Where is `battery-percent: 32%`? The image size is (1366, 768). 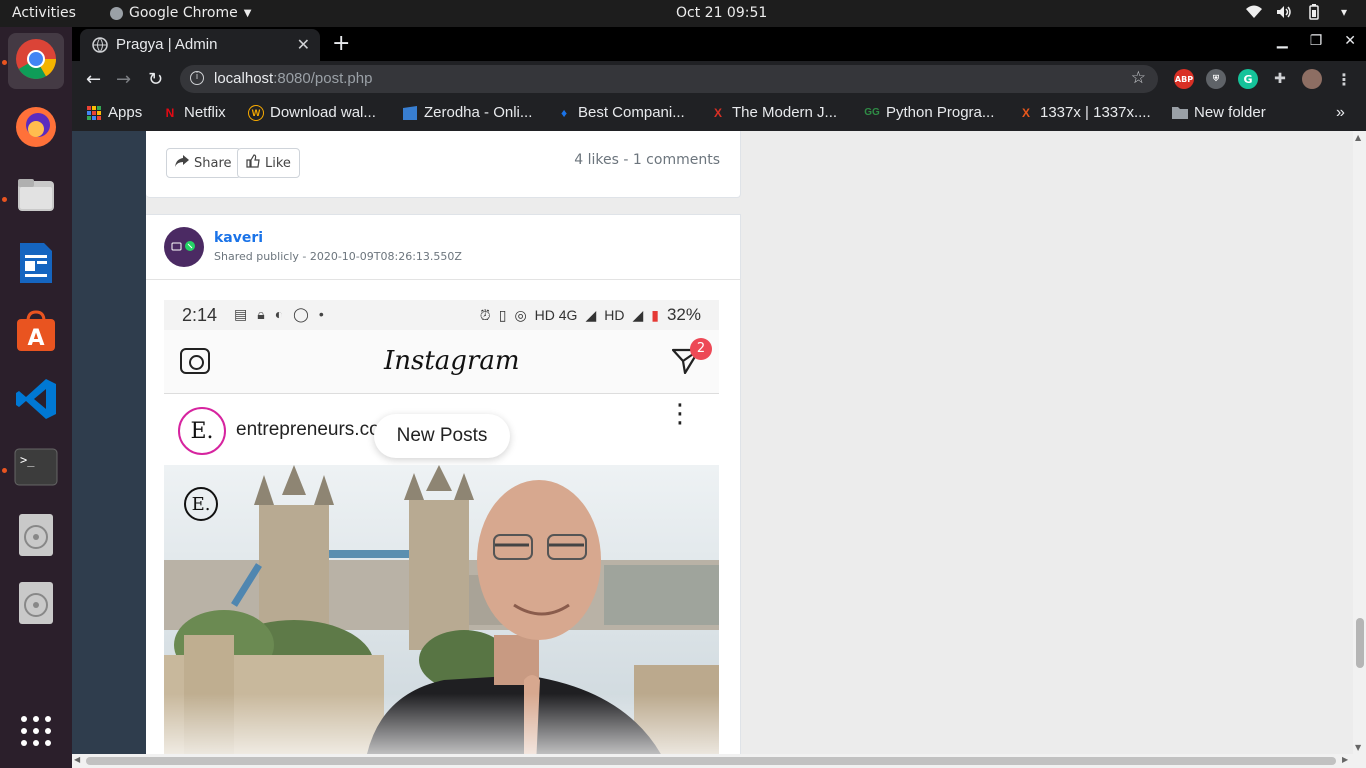 battery-percent: 32% is located at coordinates (683, 314).